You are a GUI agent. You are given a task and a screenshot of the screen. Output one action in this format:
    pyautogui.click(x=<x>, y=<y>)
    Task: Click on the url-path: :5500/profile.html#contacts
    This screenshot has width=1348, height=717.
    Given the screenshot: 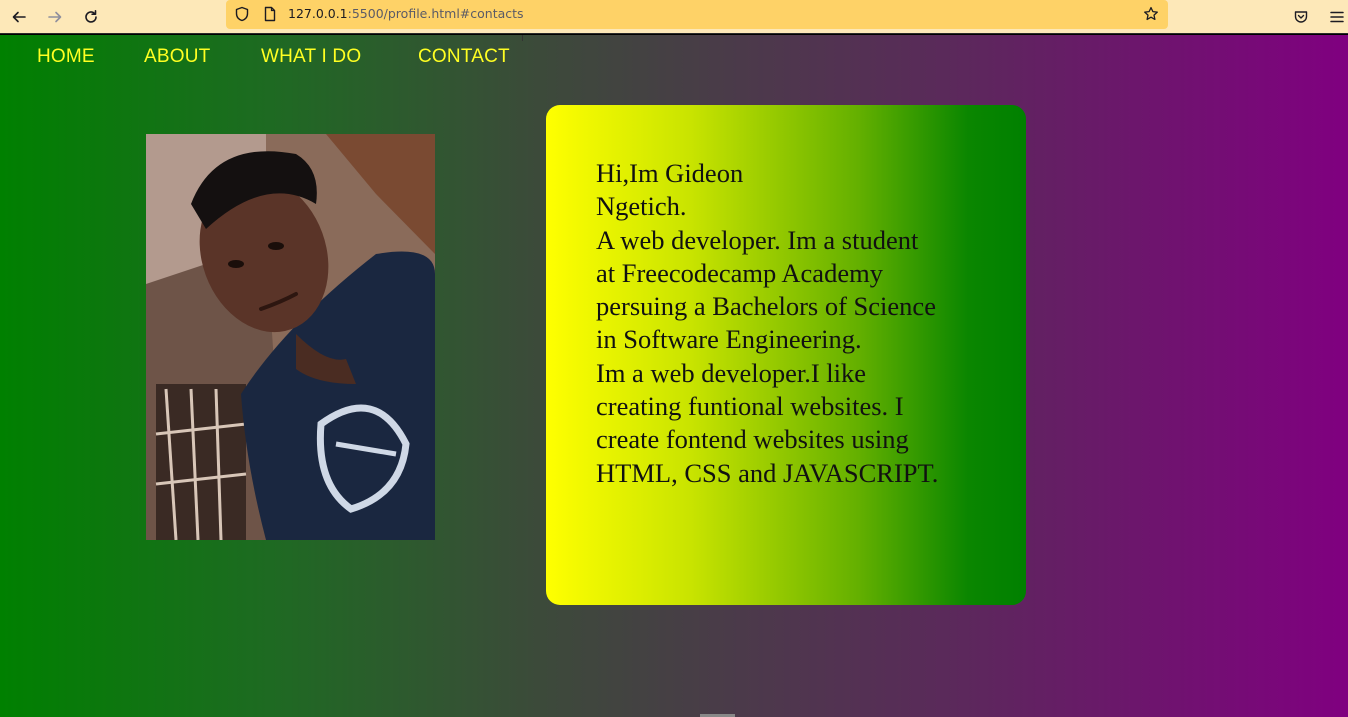 What is the action you would take?
    pyautogui.click(x=435, y=13)
    